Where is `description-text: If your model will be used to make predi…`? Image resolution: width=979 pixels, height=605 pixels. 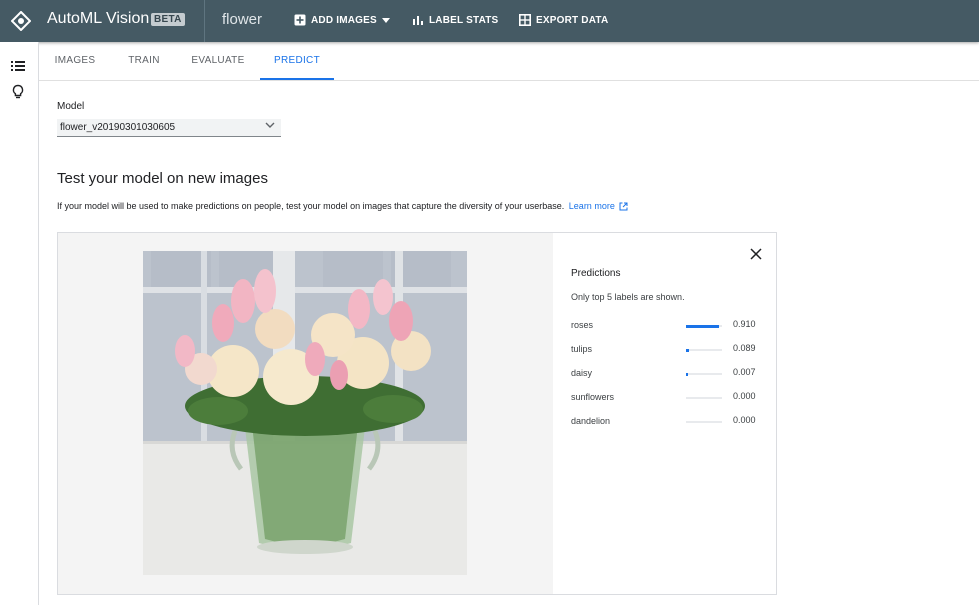 description-text: If your model will be used to make predi… is located at coordinates (311, 206).